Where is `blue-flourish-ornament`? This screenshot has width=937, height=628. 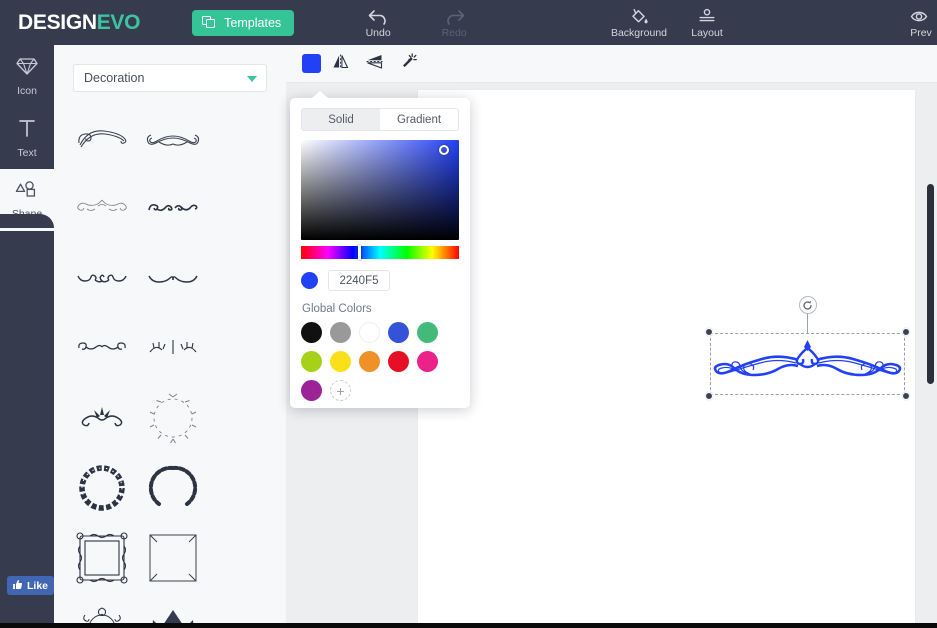 blue-flourish-ornament is located at coordinates (807, 366).